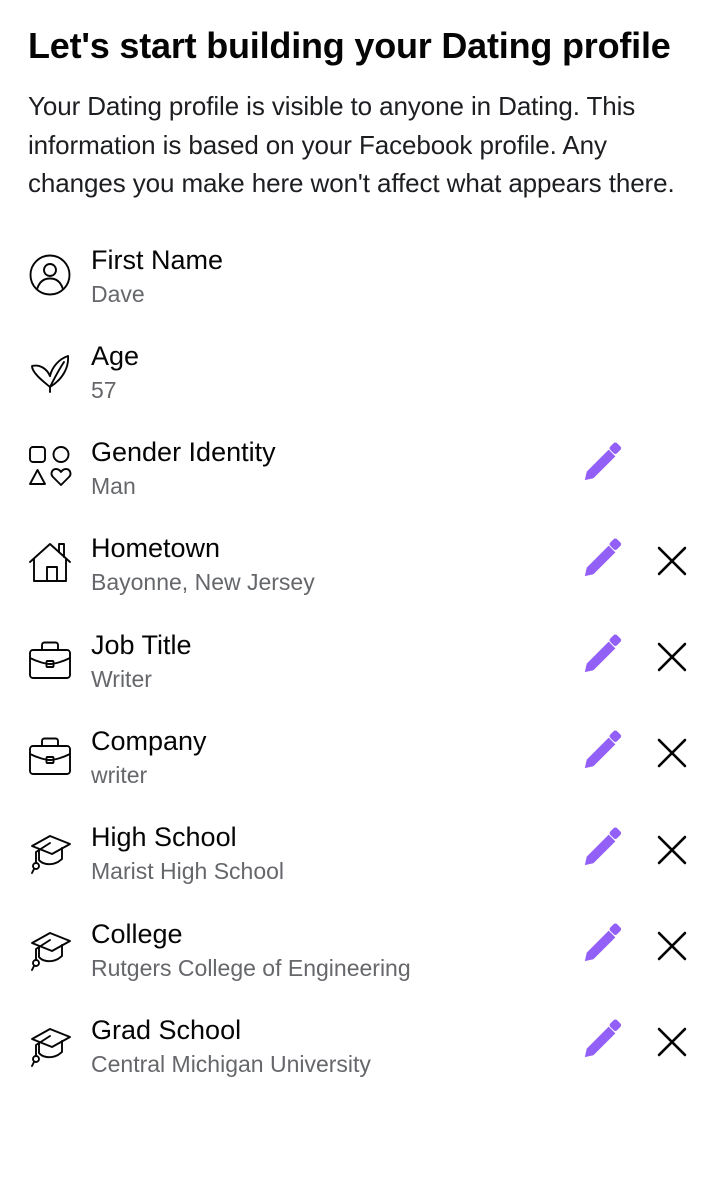 Image resolution: width=720 pixels, height=1200 pixels. What do you see at coordinates (231, 1063) in the screenshot?
I see `field-value: Central Michigan University` at bounding box center [231, 1063].